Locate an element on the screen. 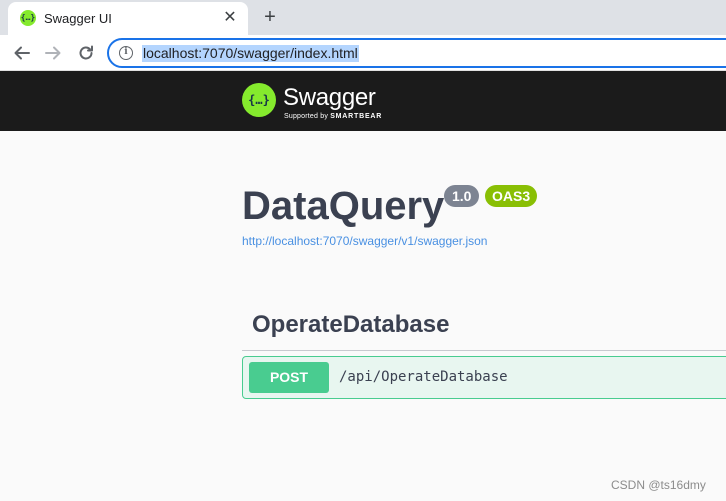 This screenshot has height=501, width=726. reload-icon is located at coordinates (86, 53).